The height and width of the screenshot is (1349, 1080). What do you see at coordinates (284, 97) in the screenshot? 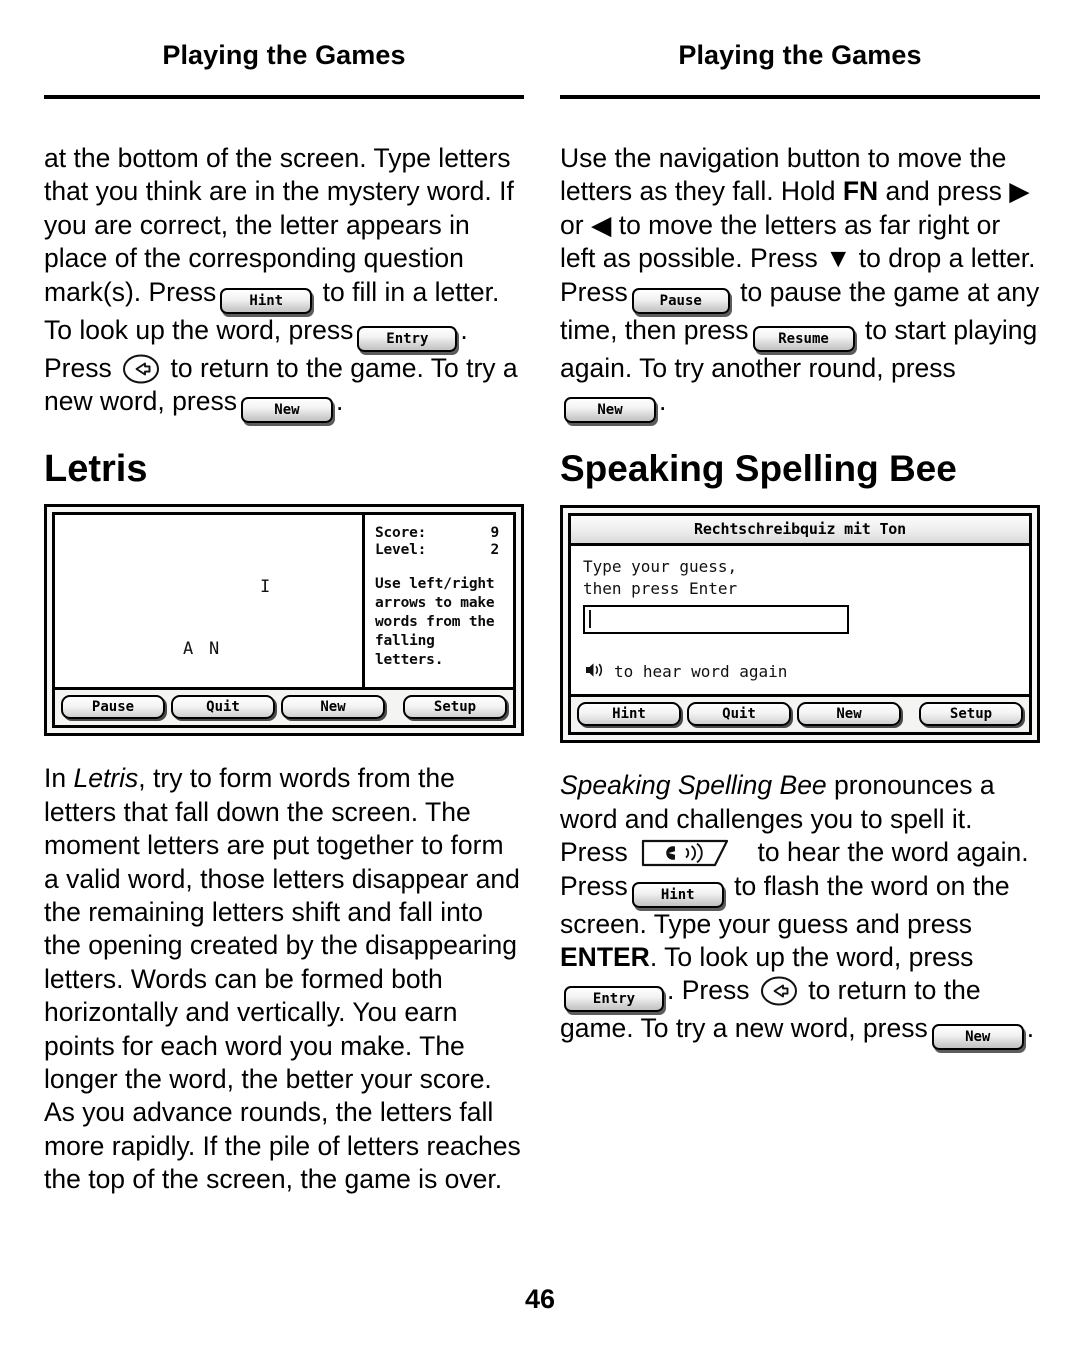
I see `header-rule-left` at bounding box center [284, 97].